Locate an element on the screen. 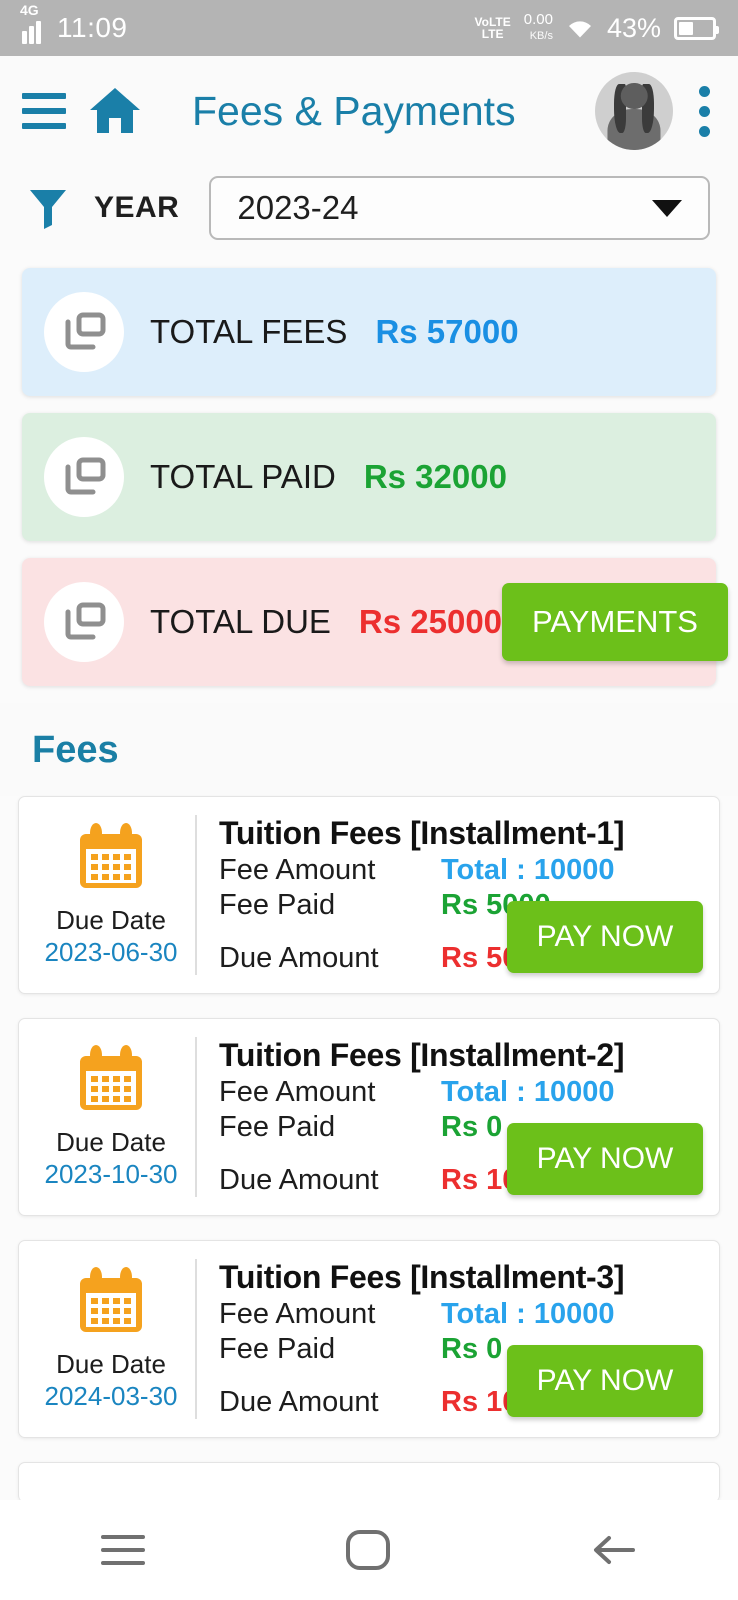 The height and width of the screenshot is (1600, 738). hamburger-menu-icon is located at coordinates (44, 111).